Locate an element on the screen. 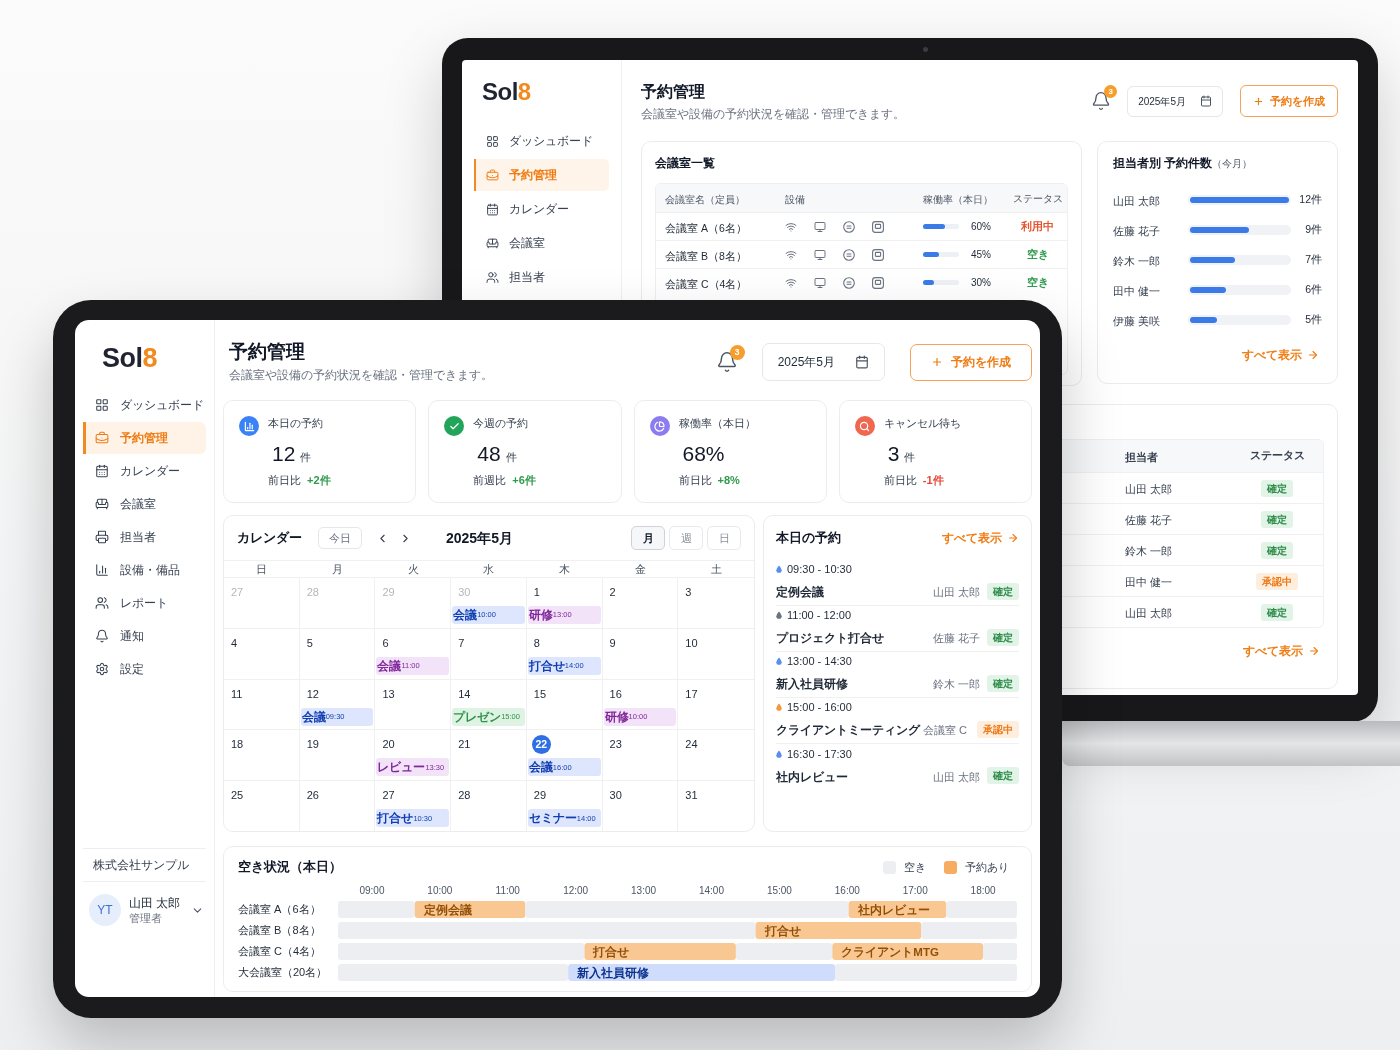 The height and width of the screenshot is (1050, 1400). count: 7件 is located at coordinates (1313, 260).